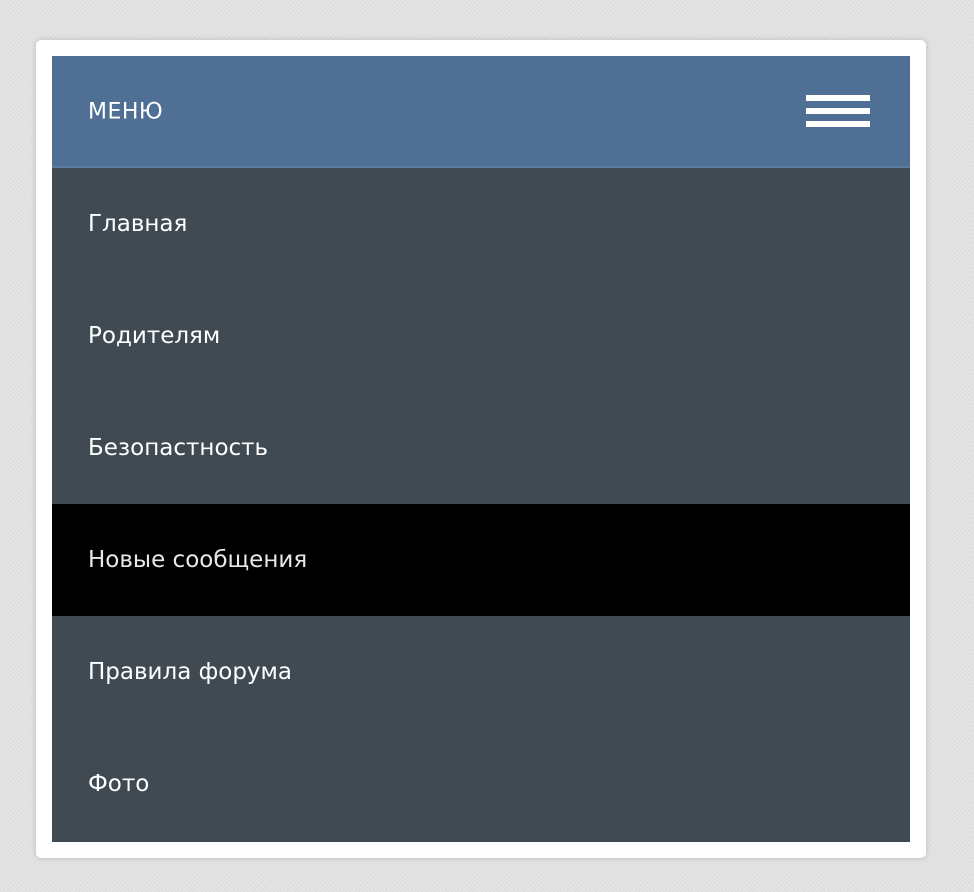 The width and height of the screenshot is (974, 892). I want to click on menu-item-new-messages: Новые сообщения, so click(481, 560).